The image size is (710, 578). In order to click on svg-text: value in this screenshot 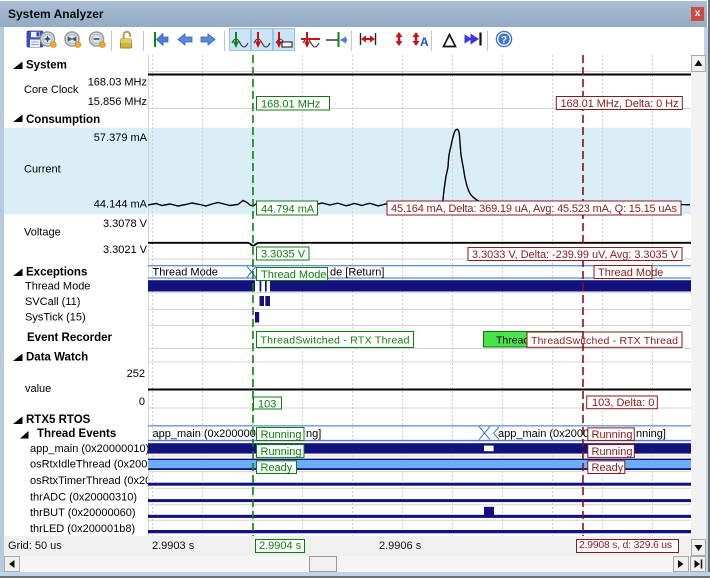, I will do `click(38, 389)`.